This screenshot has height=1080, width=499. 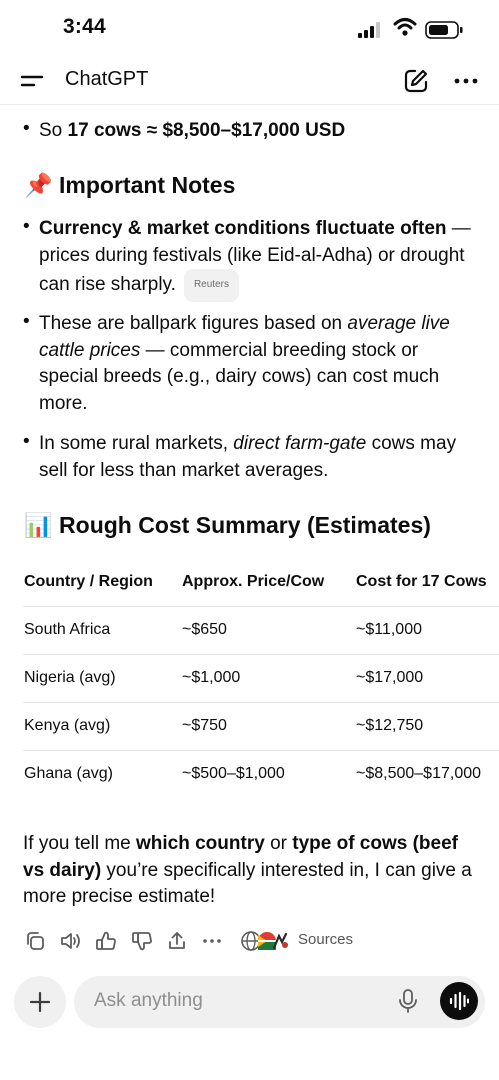 What do you see at coordinates (200, 843) in the screenshot?
I see `bold-text: which country` at bounding box center [200, 843].